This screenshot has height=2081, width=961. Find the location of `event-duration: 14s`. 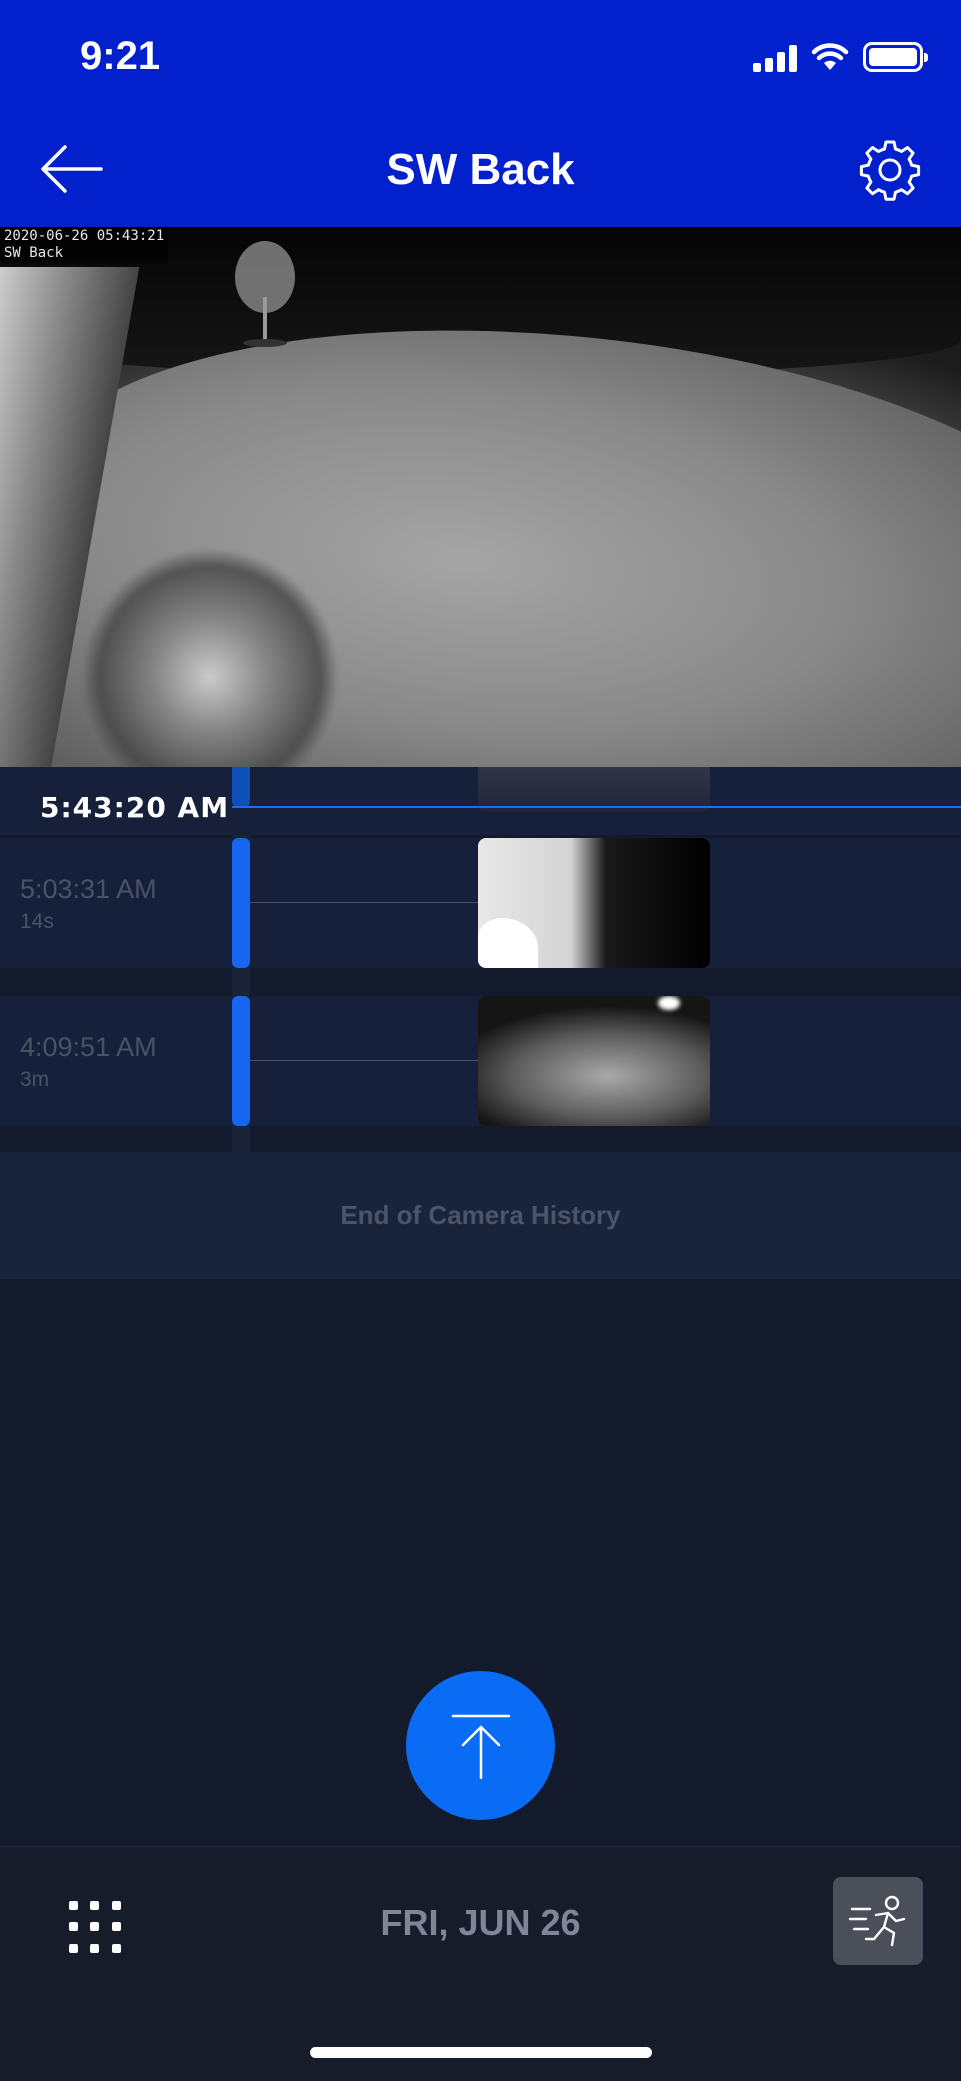

event-duration: 14s is located at coordinates (37, 921).